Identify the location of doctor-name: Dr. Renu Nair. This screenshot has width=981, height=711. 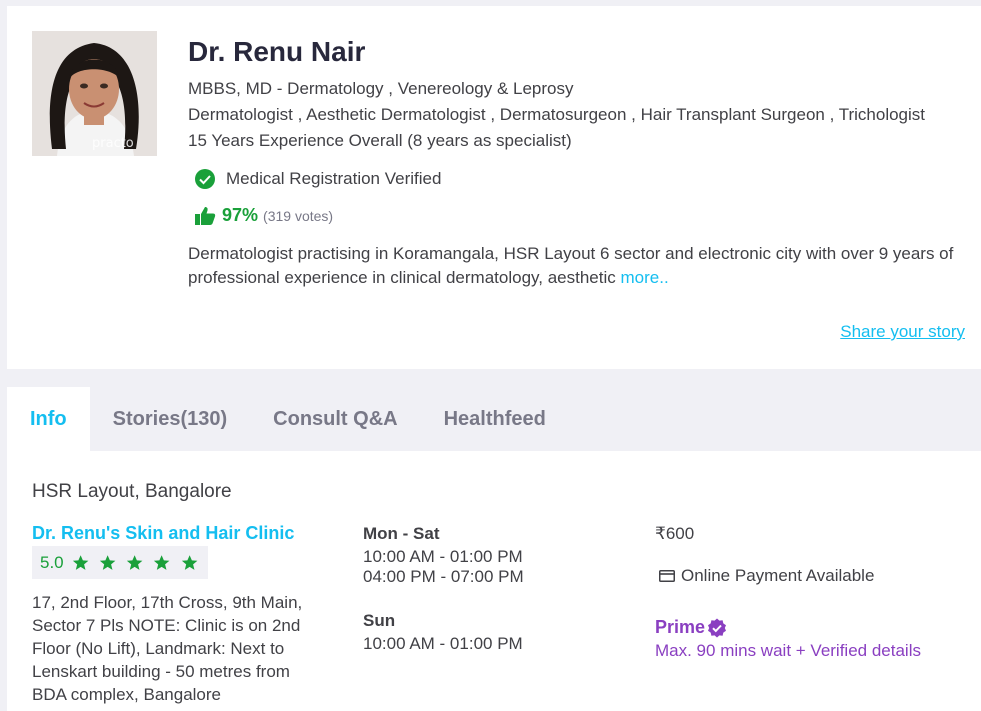
(277, 51).